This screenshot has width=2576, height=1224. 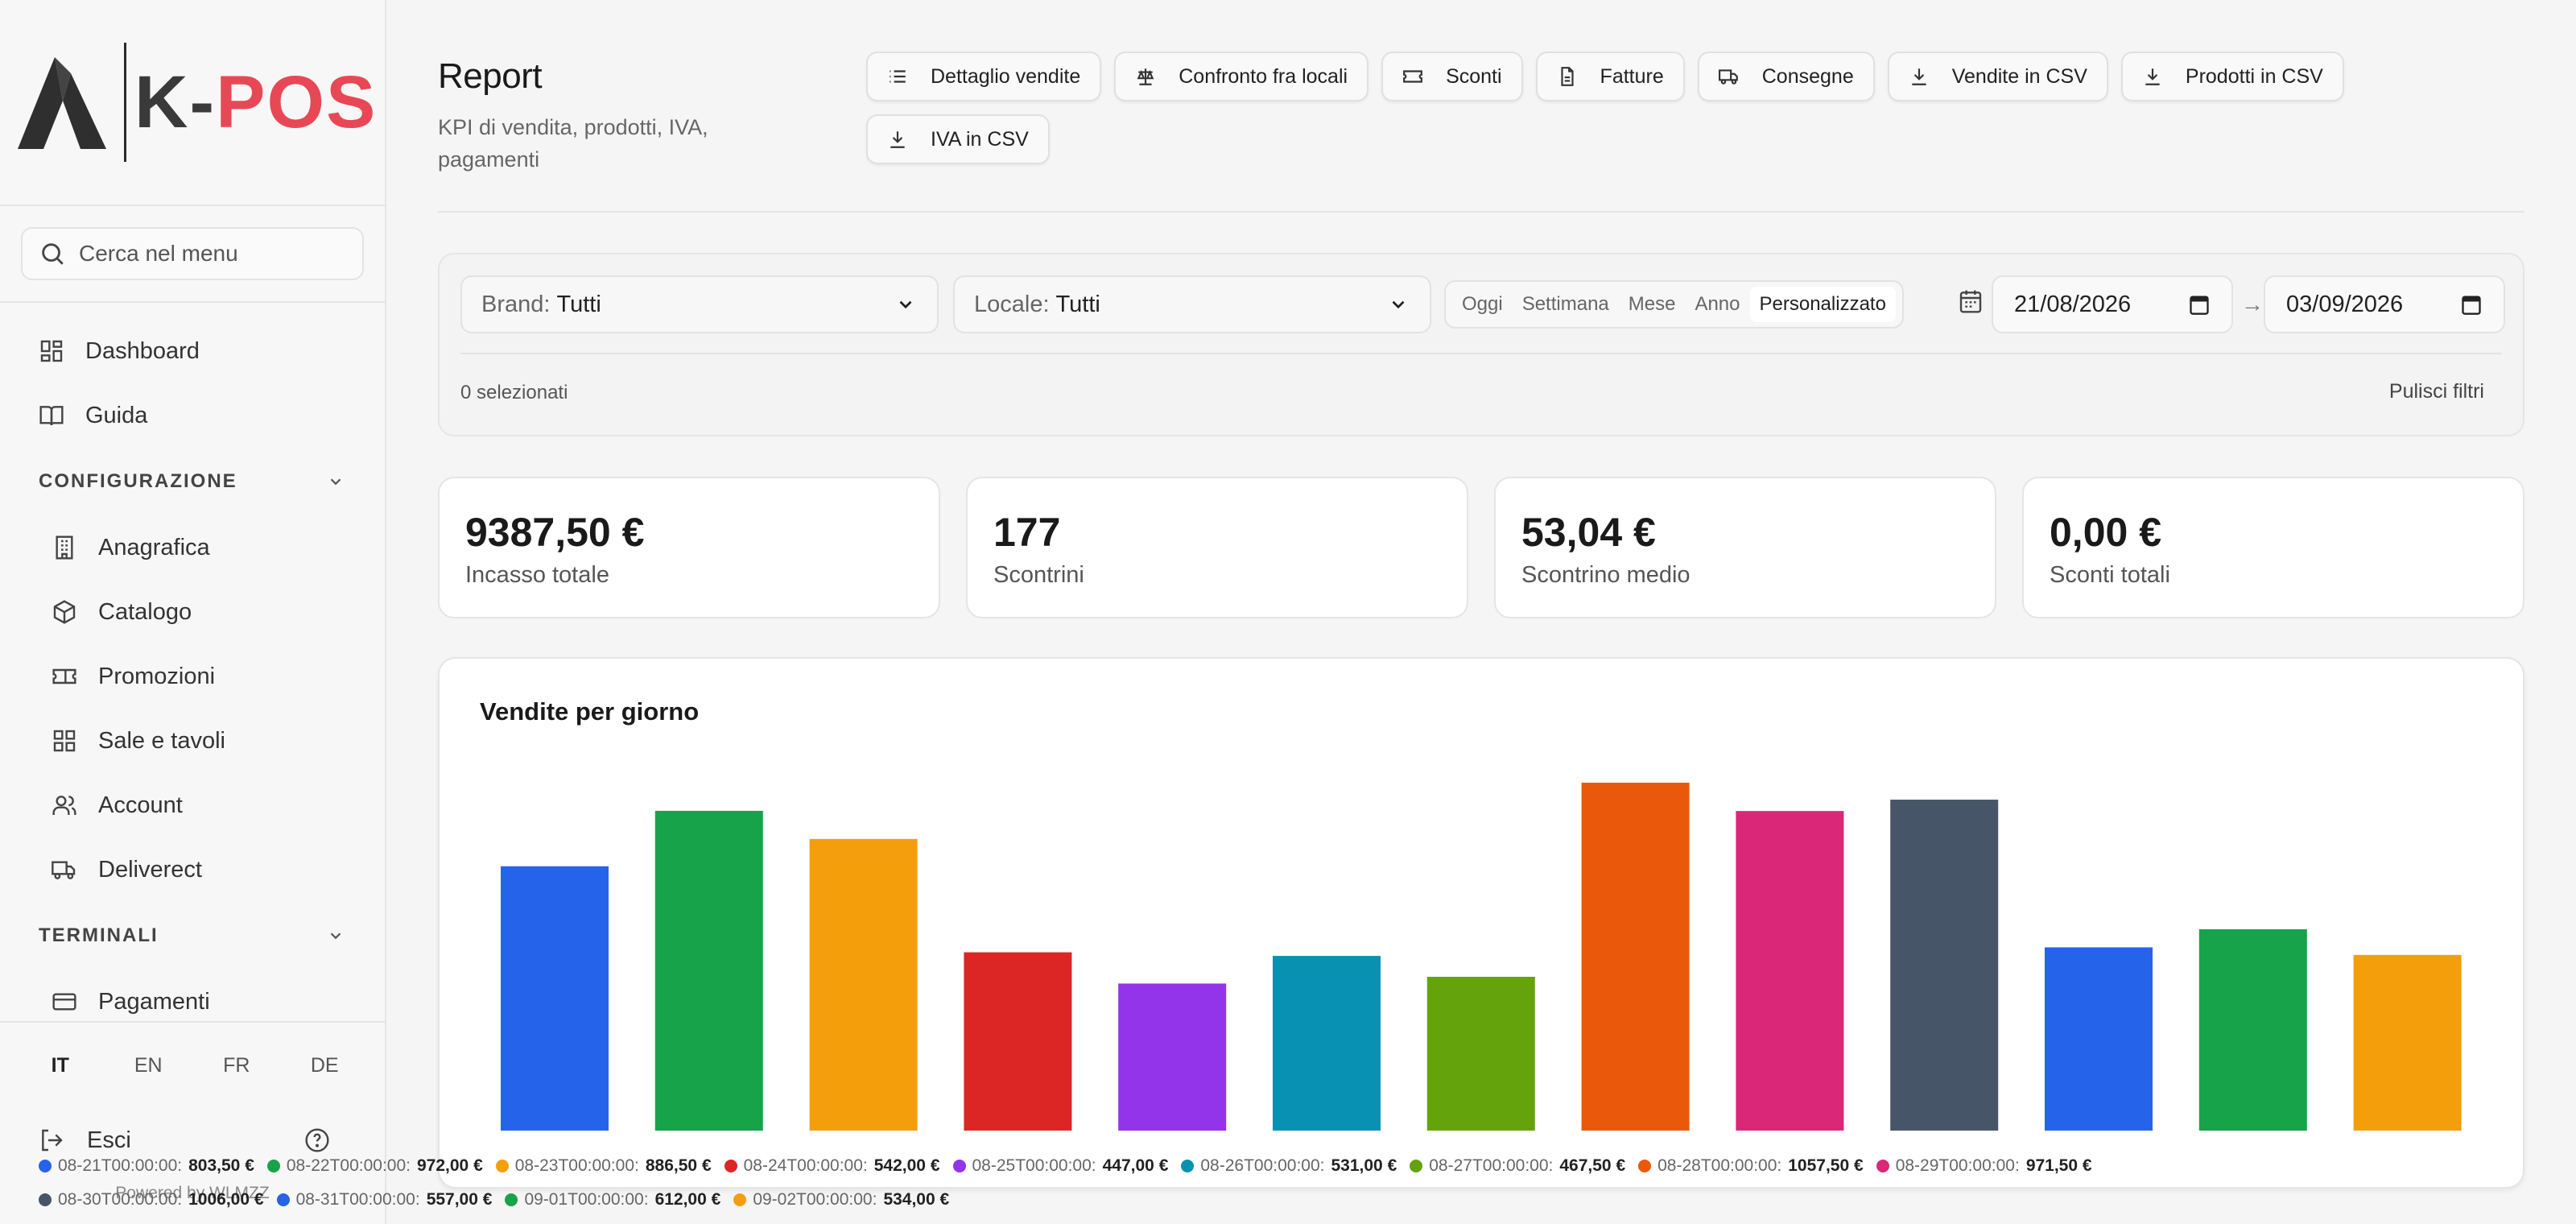 What do you see at coordinates (1588, 532) in the screenshot?
I see `kpi-value: 53,04 €` at bounding box center [1588, 532].